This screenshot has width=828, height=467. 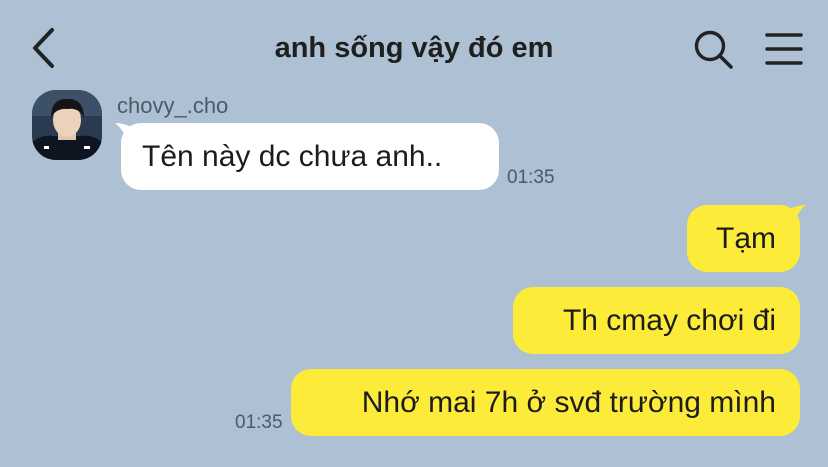 I want to click on profile-photo, so click(x=67, y=125).